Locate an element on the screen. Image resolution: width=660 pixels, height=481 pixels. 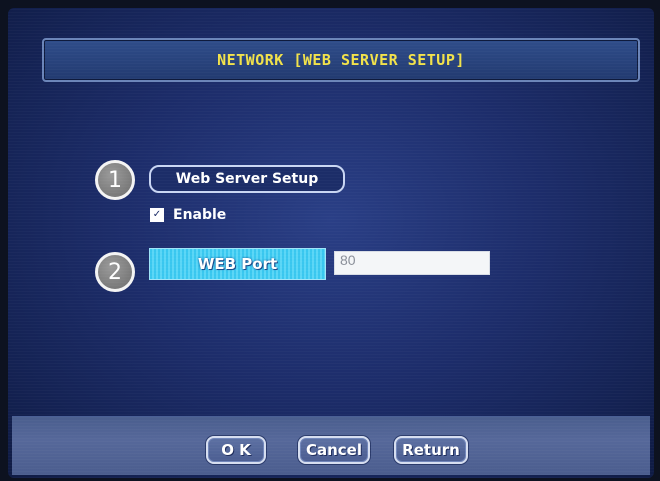
step-marker-1: 1 is located at coordinates (115, 180).